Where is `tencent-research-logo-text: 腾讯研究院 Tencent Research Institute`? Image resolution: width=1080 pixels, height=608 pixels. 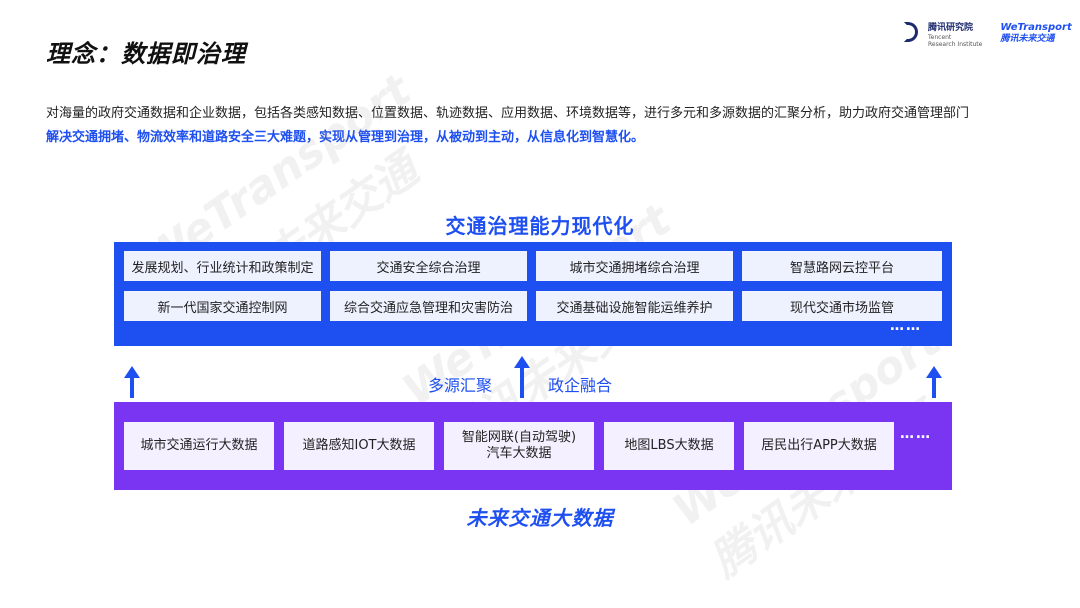
tencent-research-logo-text: 腾讯研究院 Tencent Research Institute is located at coordinates (955, 35).